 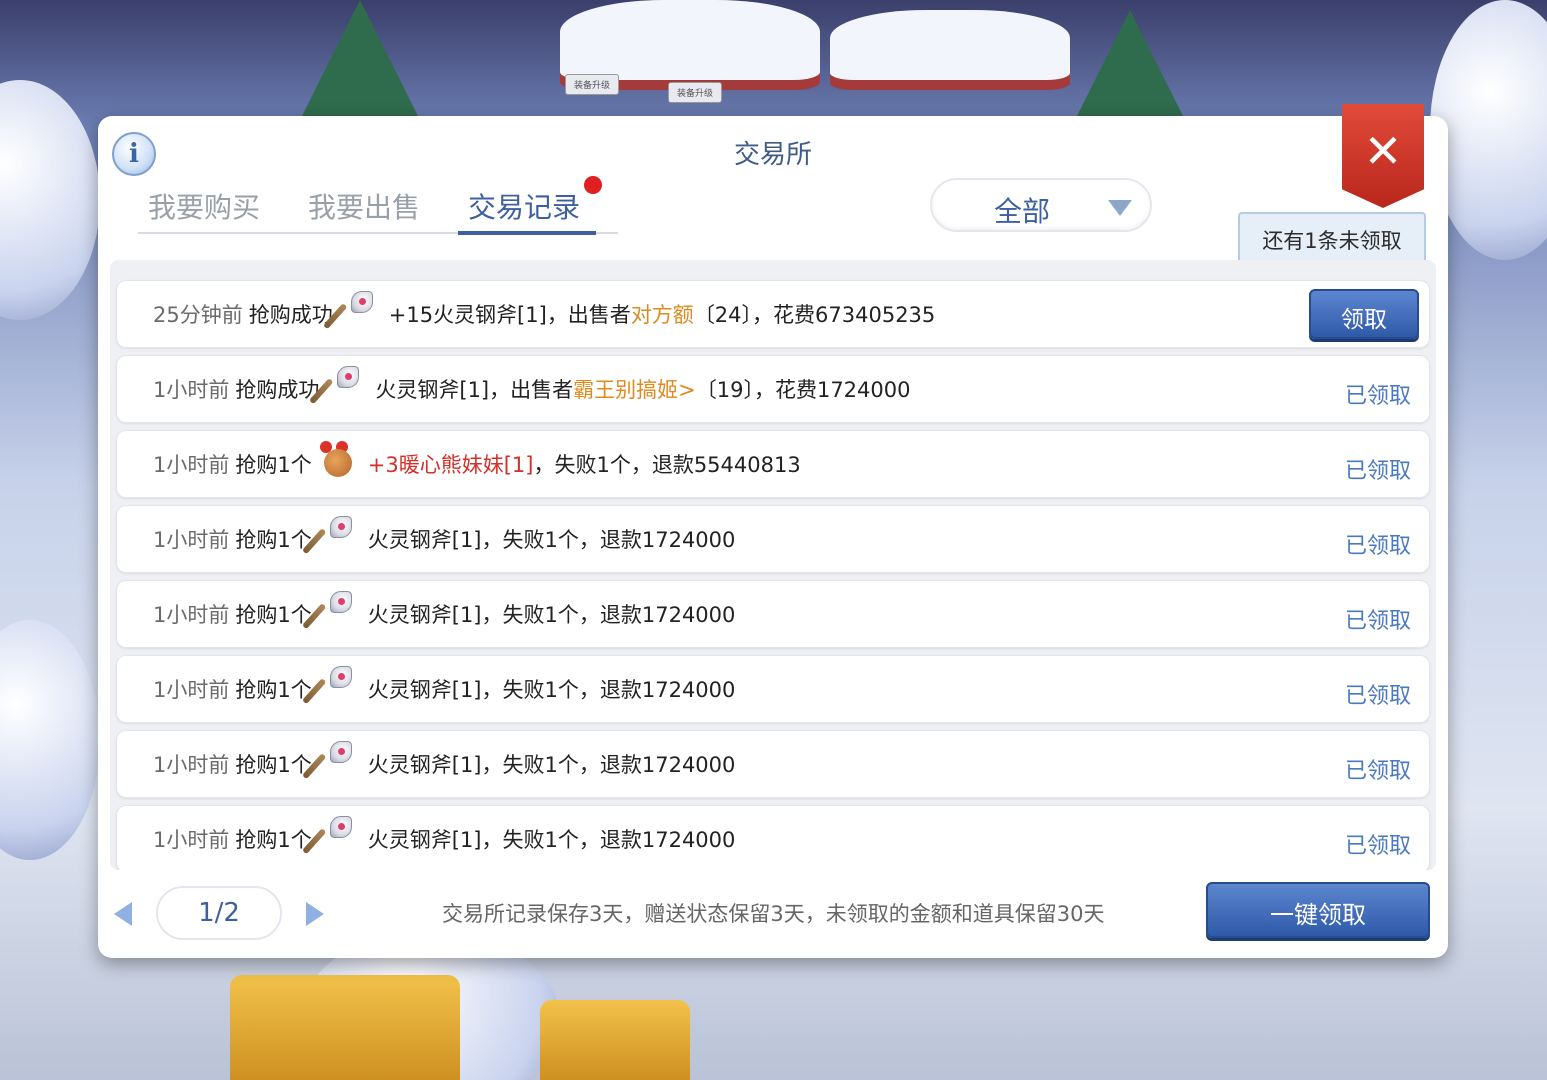 What do you see at coordinates (450, 465) in the screenshot?
I see `record-item-name: +3暖心熊妹妹[1]` at bounding box center [450, 465].